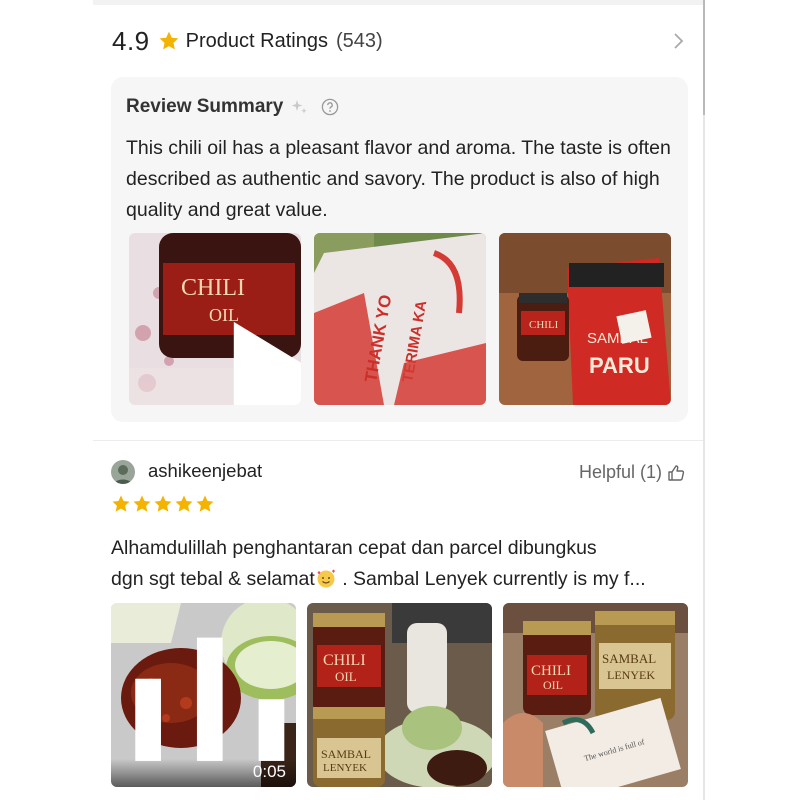 The width and height of the screenshot is (800, 800). I want to click on sparkle-icon, so click(299, 107).